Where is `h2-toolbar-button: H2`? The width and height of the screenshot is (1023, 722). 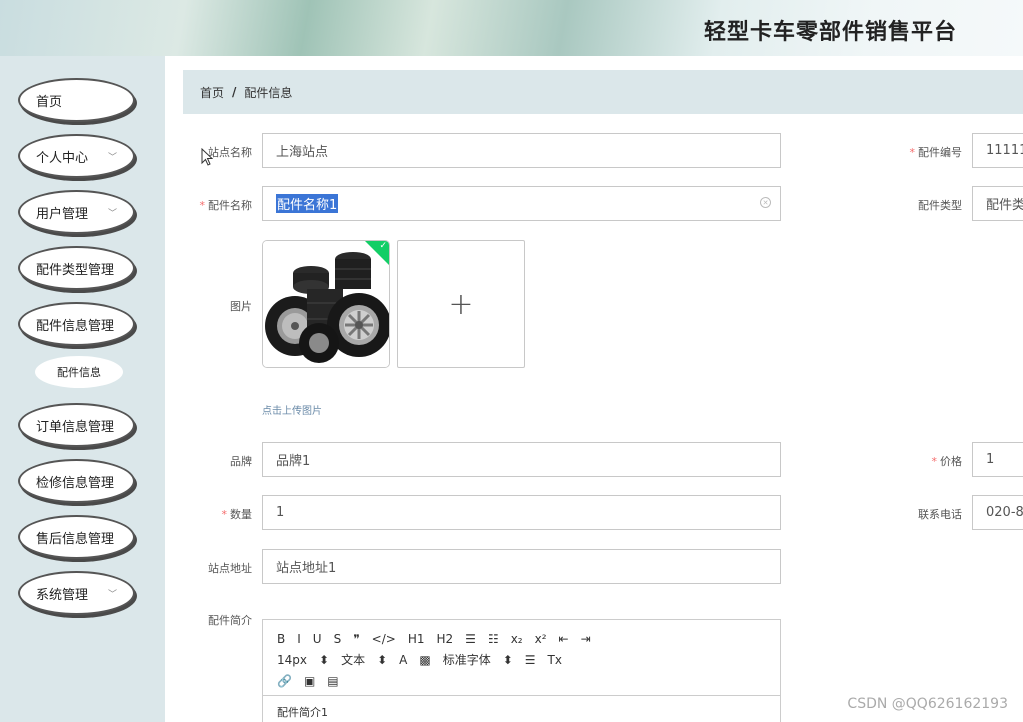
h2-toolbar-button: H2 is located at coordinates (445, 639).